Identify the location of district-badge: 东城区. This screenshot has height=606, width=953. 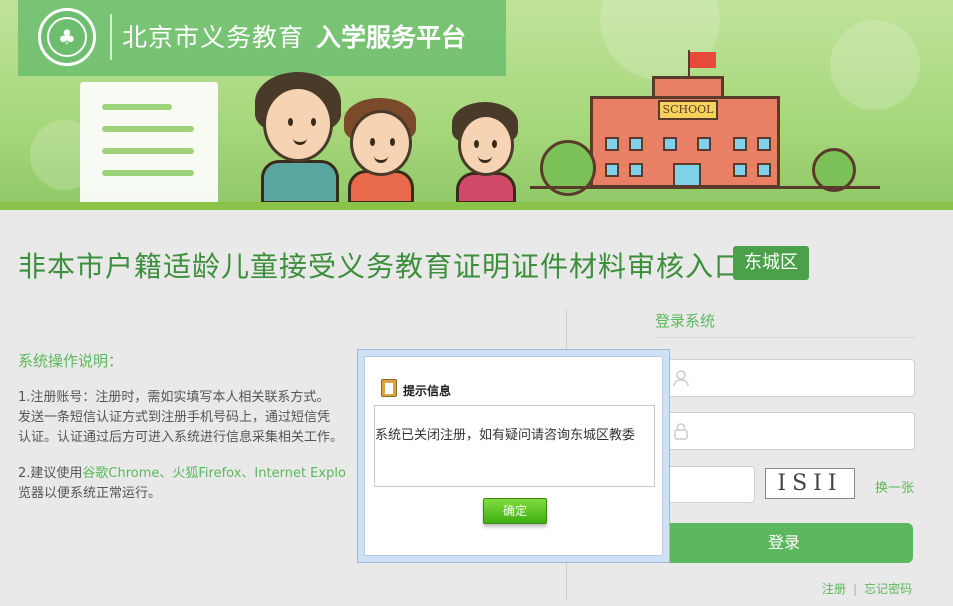
(771, 263).